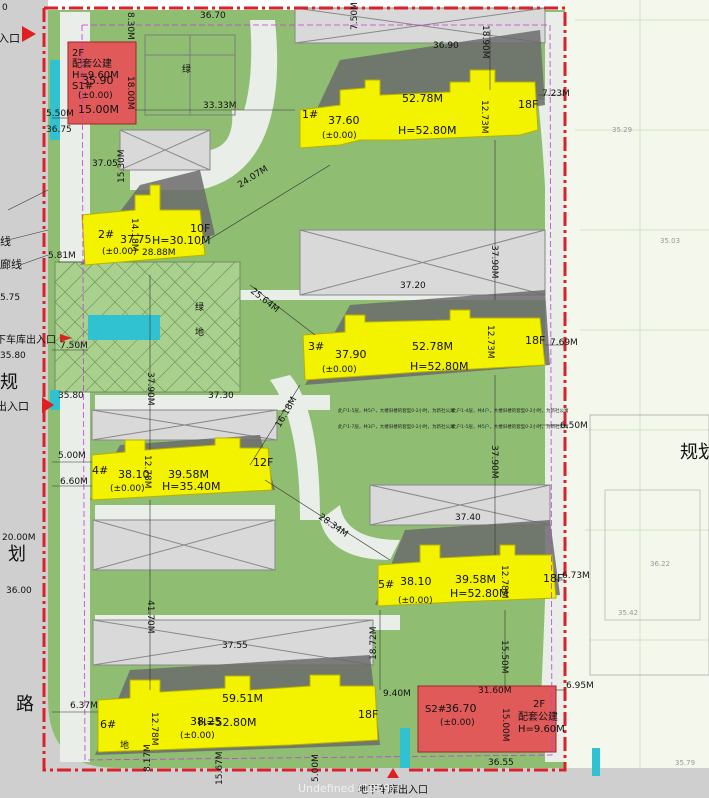  What do you see at coordinates (501, 763) in the screenshot?
I see `edge-n18: 36.55` at bounding box center [501, 763].